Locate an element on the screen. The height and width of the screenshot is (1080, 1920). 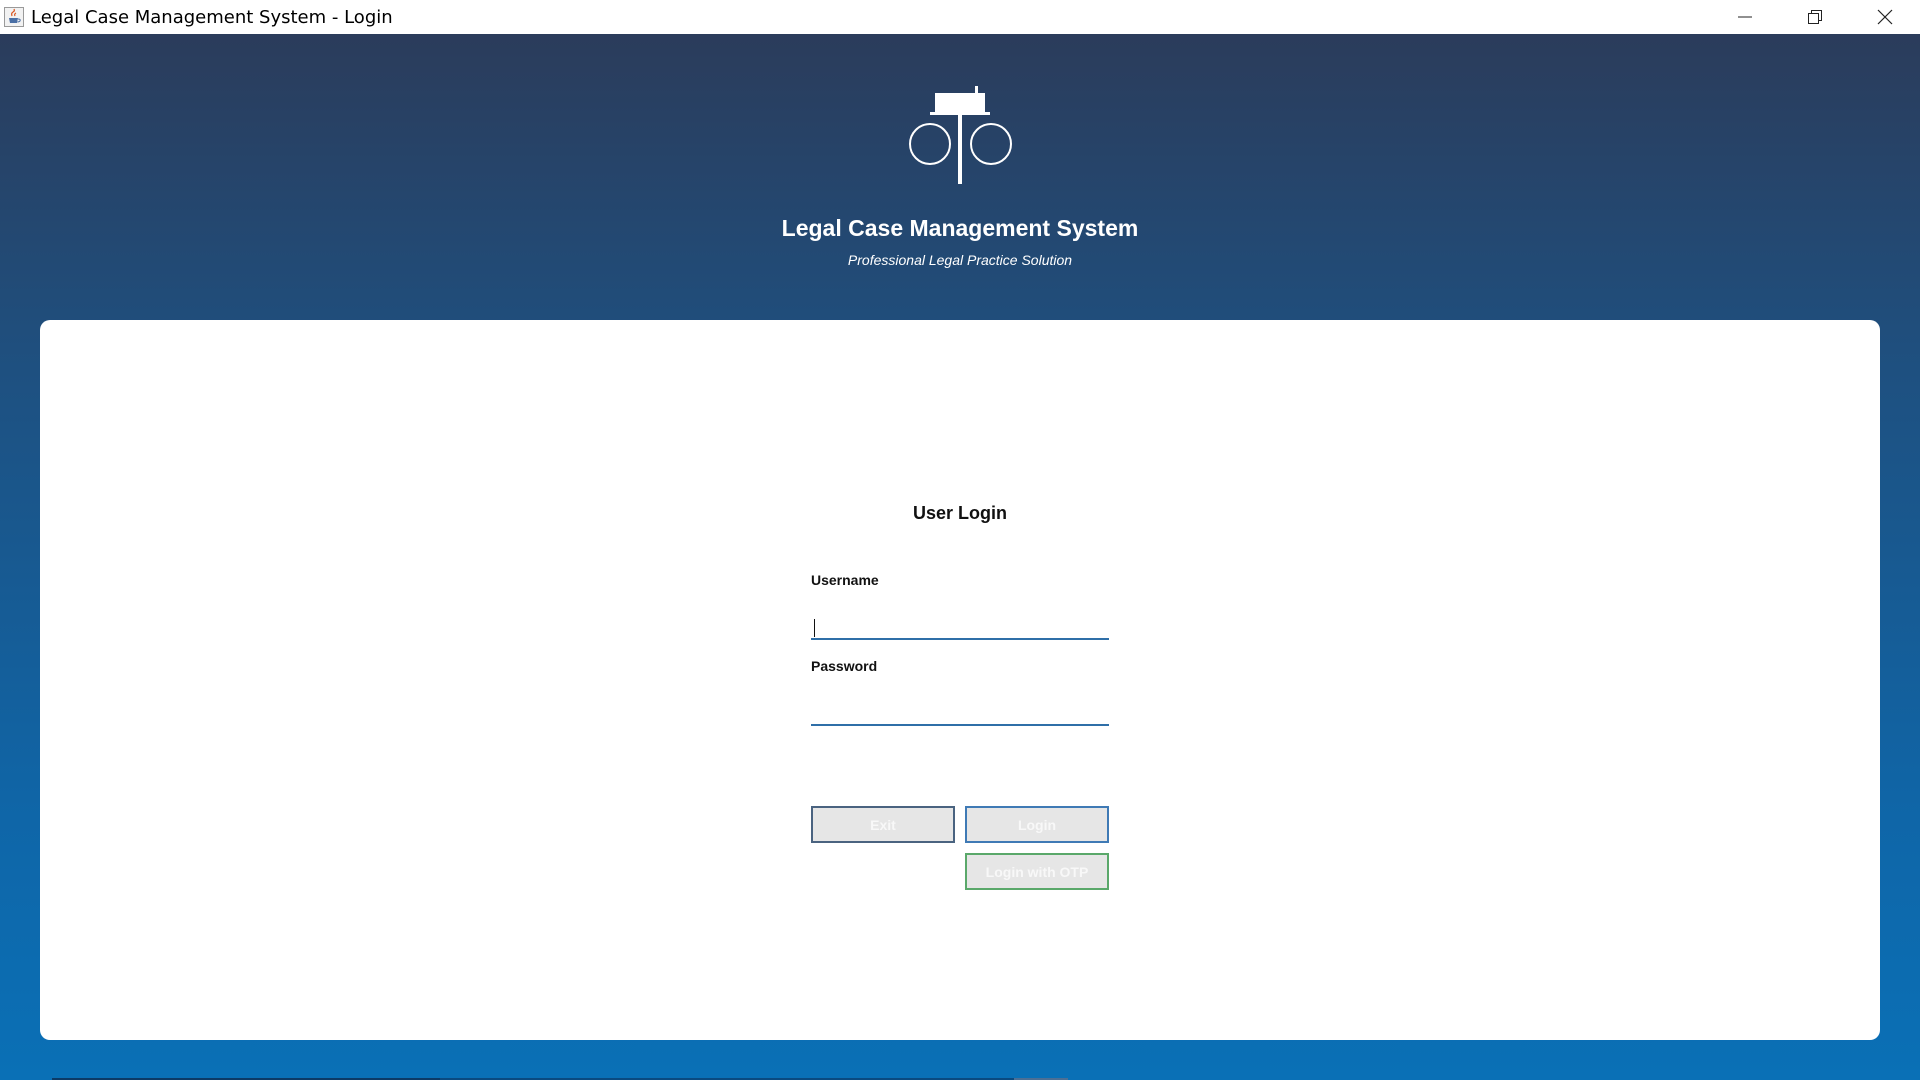
restore-icon is located at coordinates (1815, 17).